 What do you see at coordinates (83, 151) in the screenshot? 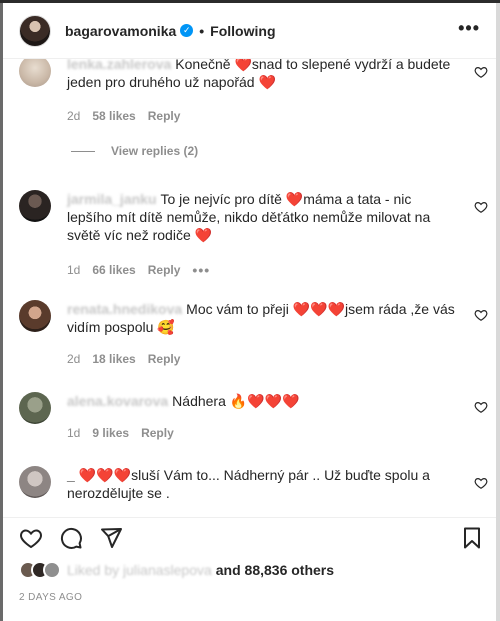
I see `replies-line` at bounding box center [83, 151].